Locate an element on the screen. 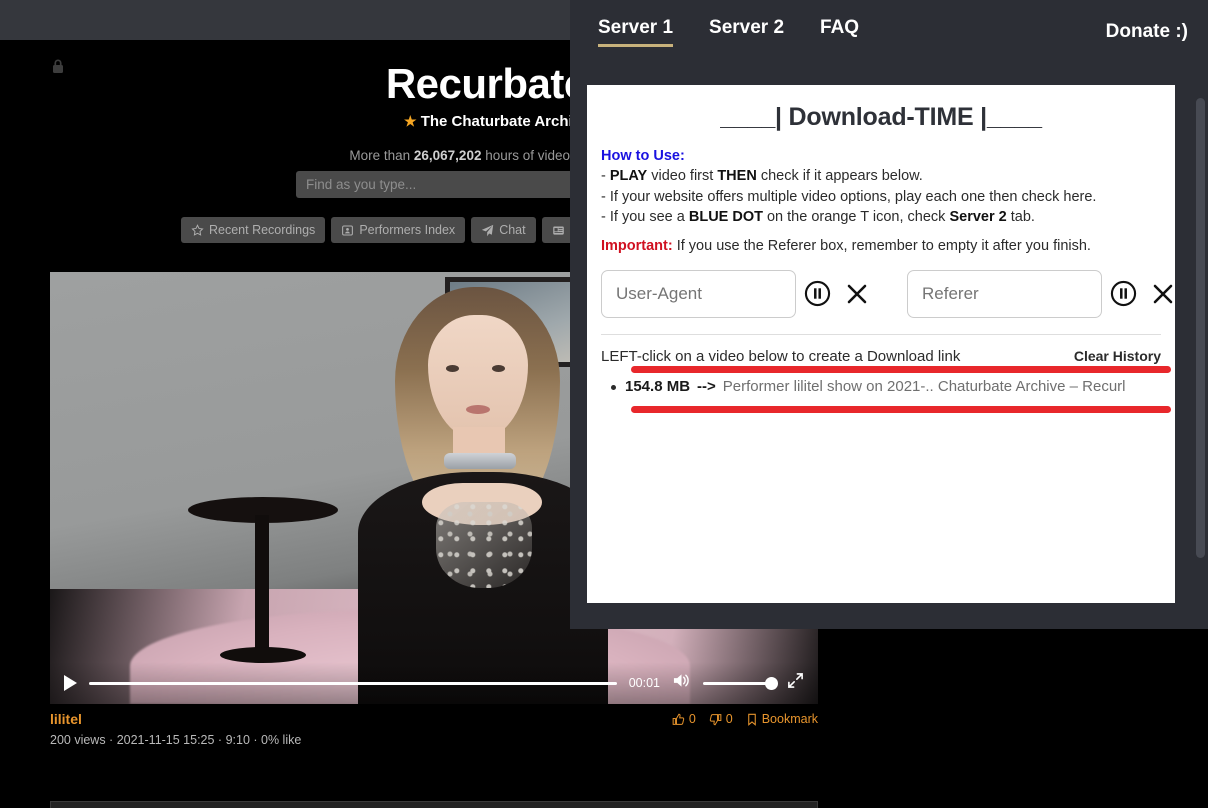 This screenshot has height=808, width=1208. like-button: 0 is located at coordinates (684, 719).